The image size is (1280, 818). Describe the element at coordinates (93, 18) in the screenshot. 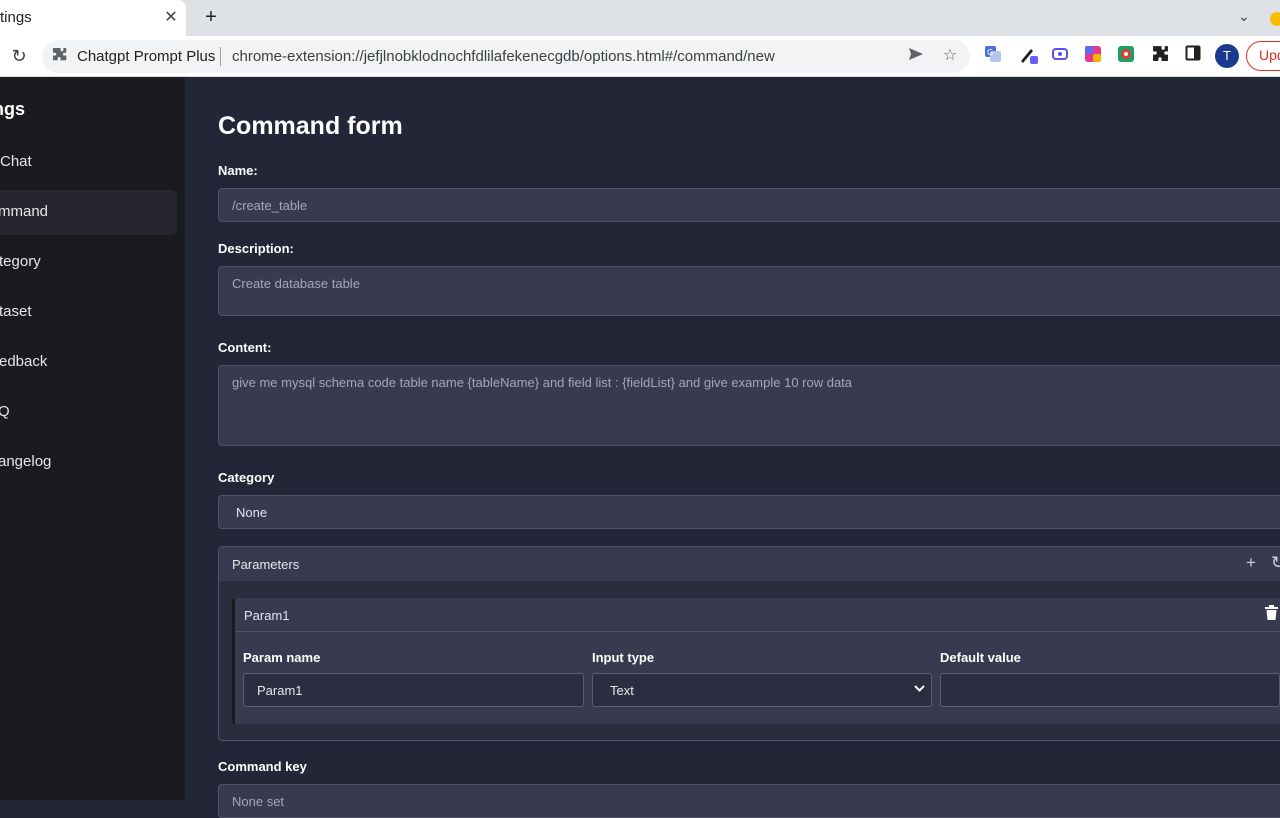

I see `active-tab: tings ✕` at that location.